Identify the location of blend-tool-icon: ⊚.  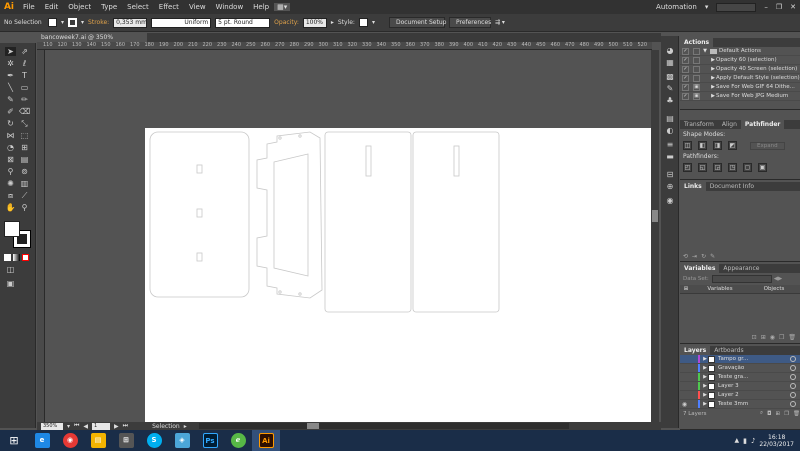
(24, 171).